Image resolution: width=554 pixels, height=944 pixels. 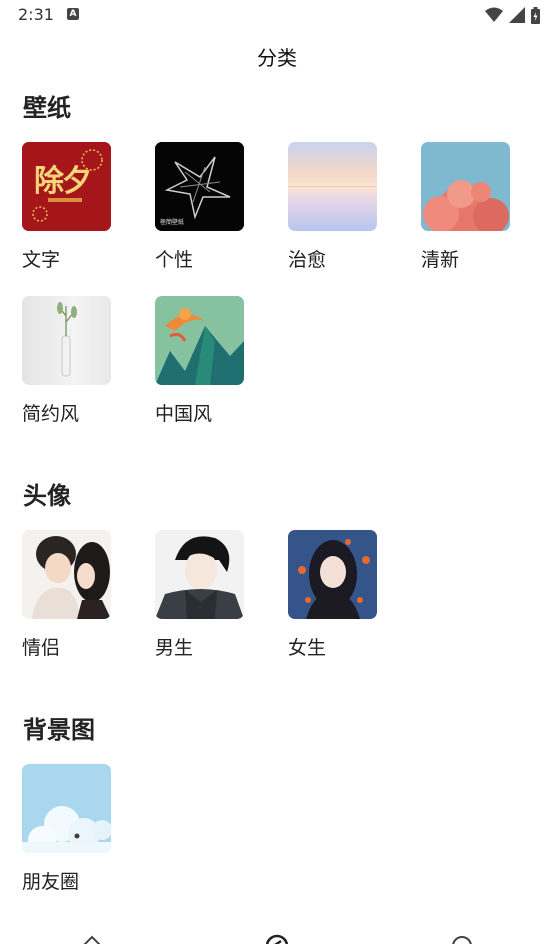 I want to click on category-item-healing: 治愈, so click(x=333, y=207).